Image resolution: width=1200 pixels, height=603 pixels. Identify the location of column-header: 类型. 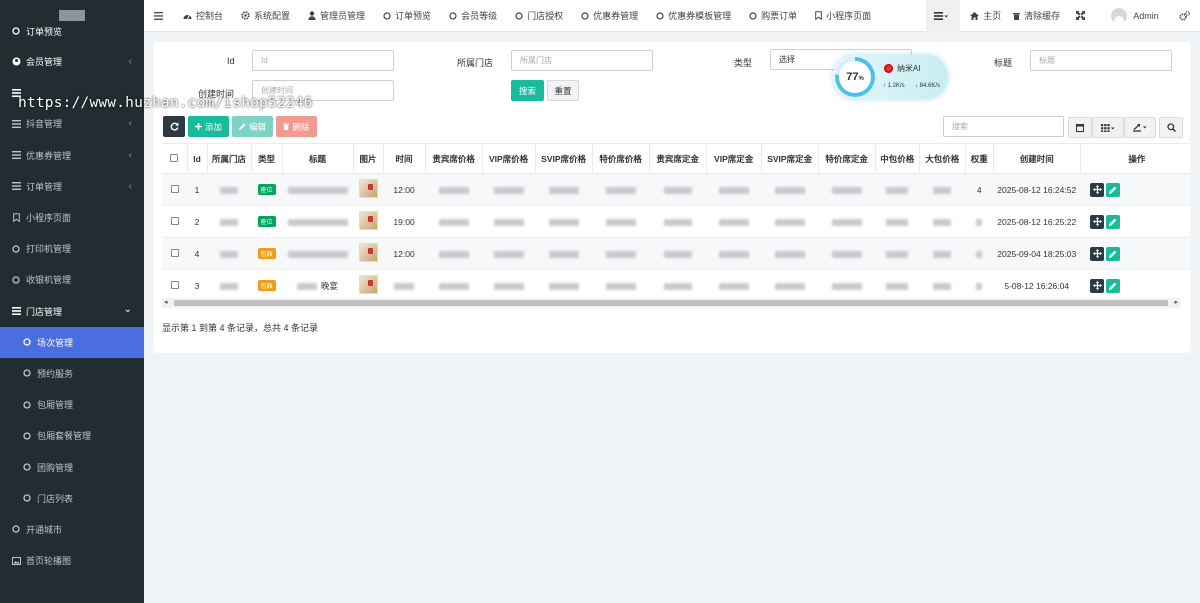
(267, 158).